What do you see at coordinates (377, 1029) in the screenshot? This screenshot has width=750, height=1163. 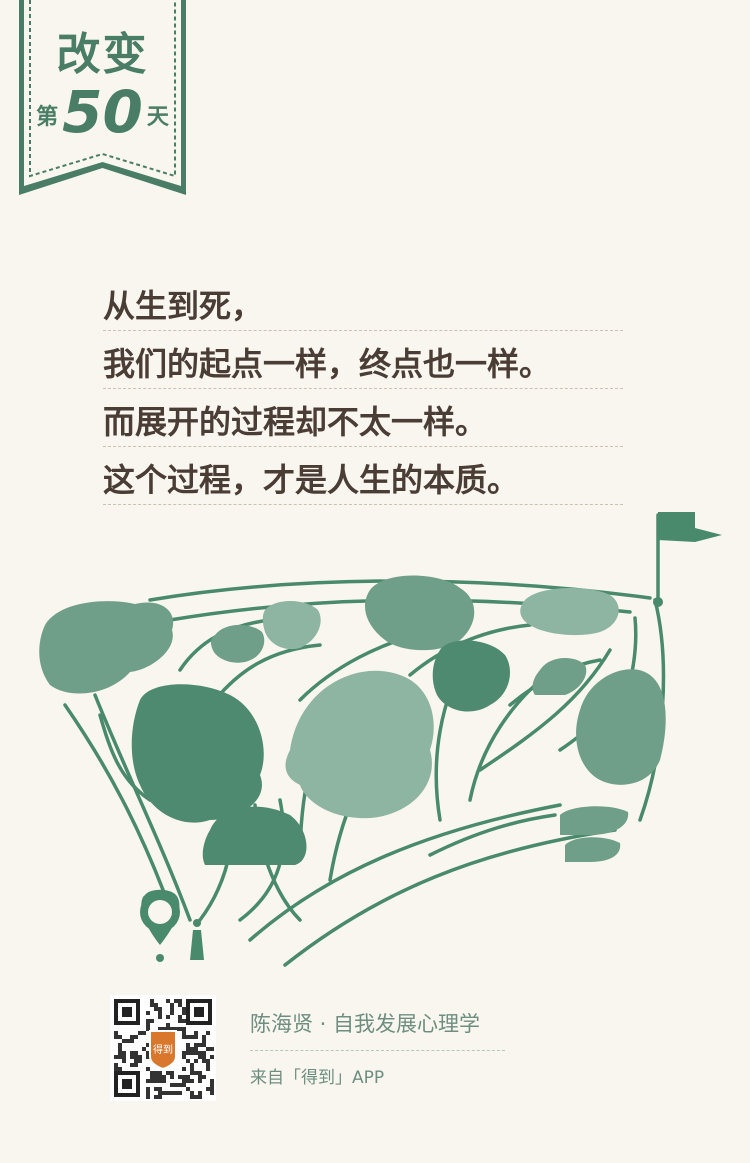 I see `author-label: 陈海贤 · 自我发展心理学` at bounding box center [377, 1029].